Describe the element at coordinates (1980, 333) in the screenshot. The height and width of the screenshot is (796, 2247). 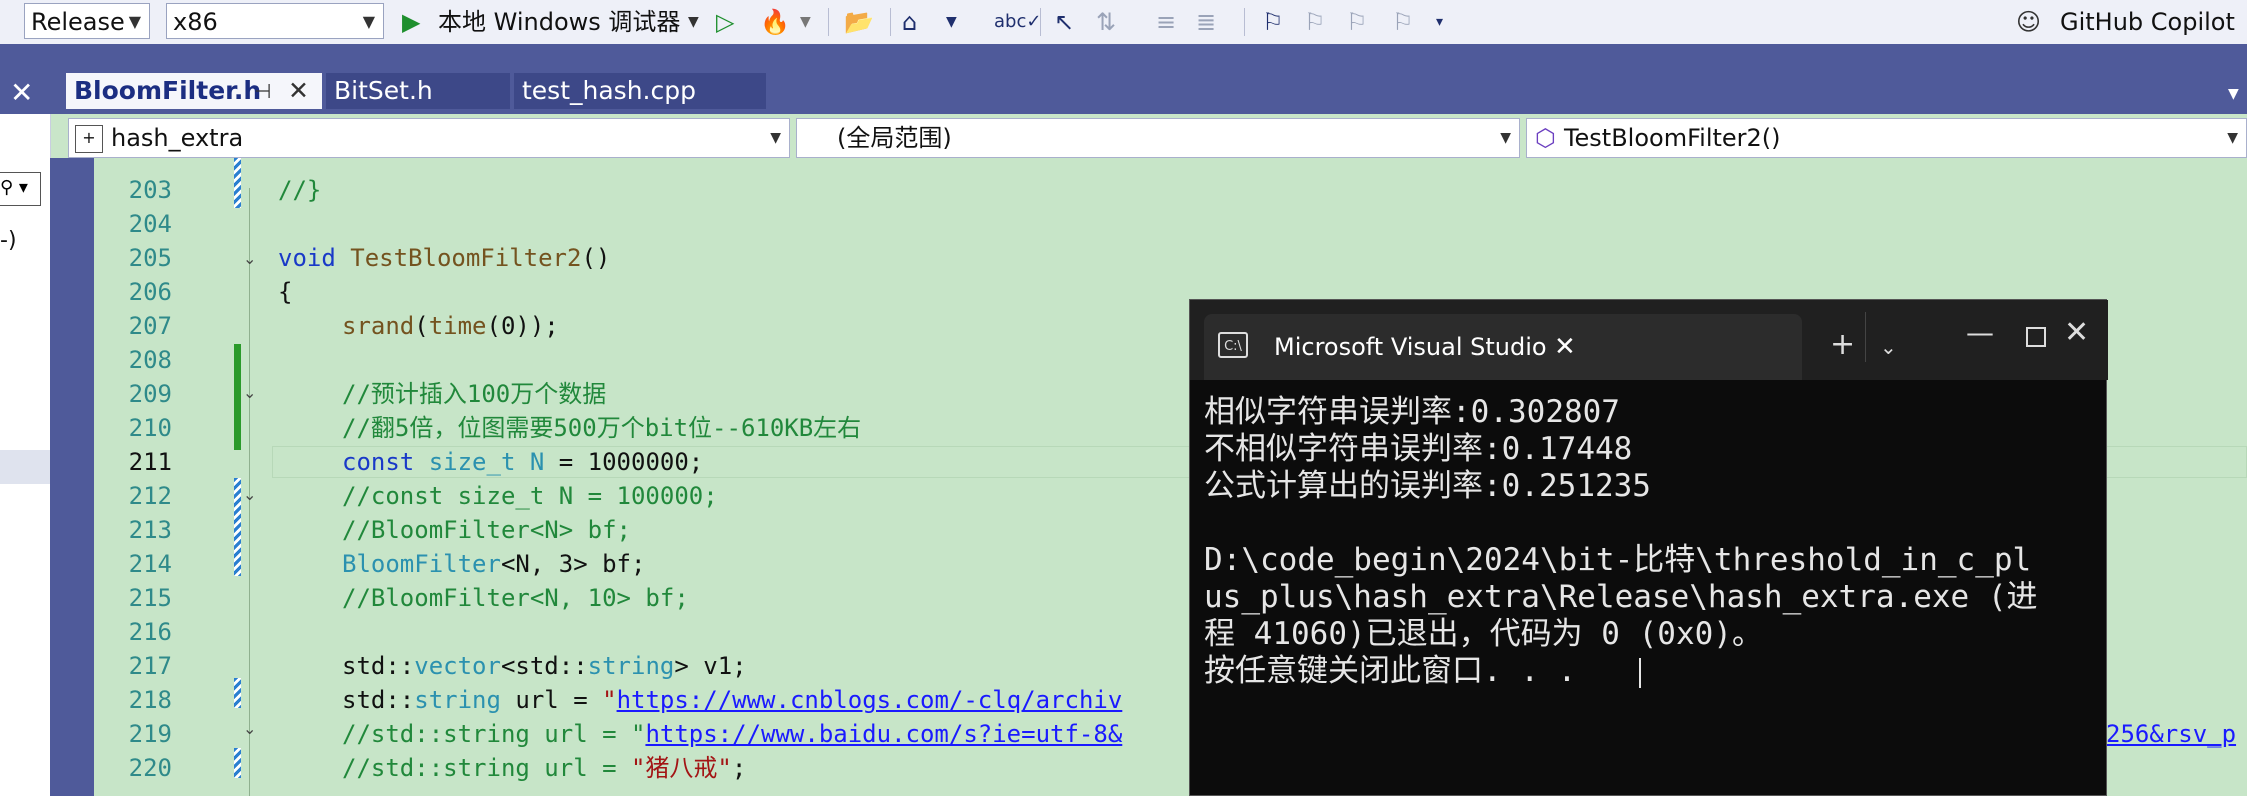
I see `minimize-icon: —` at that location.